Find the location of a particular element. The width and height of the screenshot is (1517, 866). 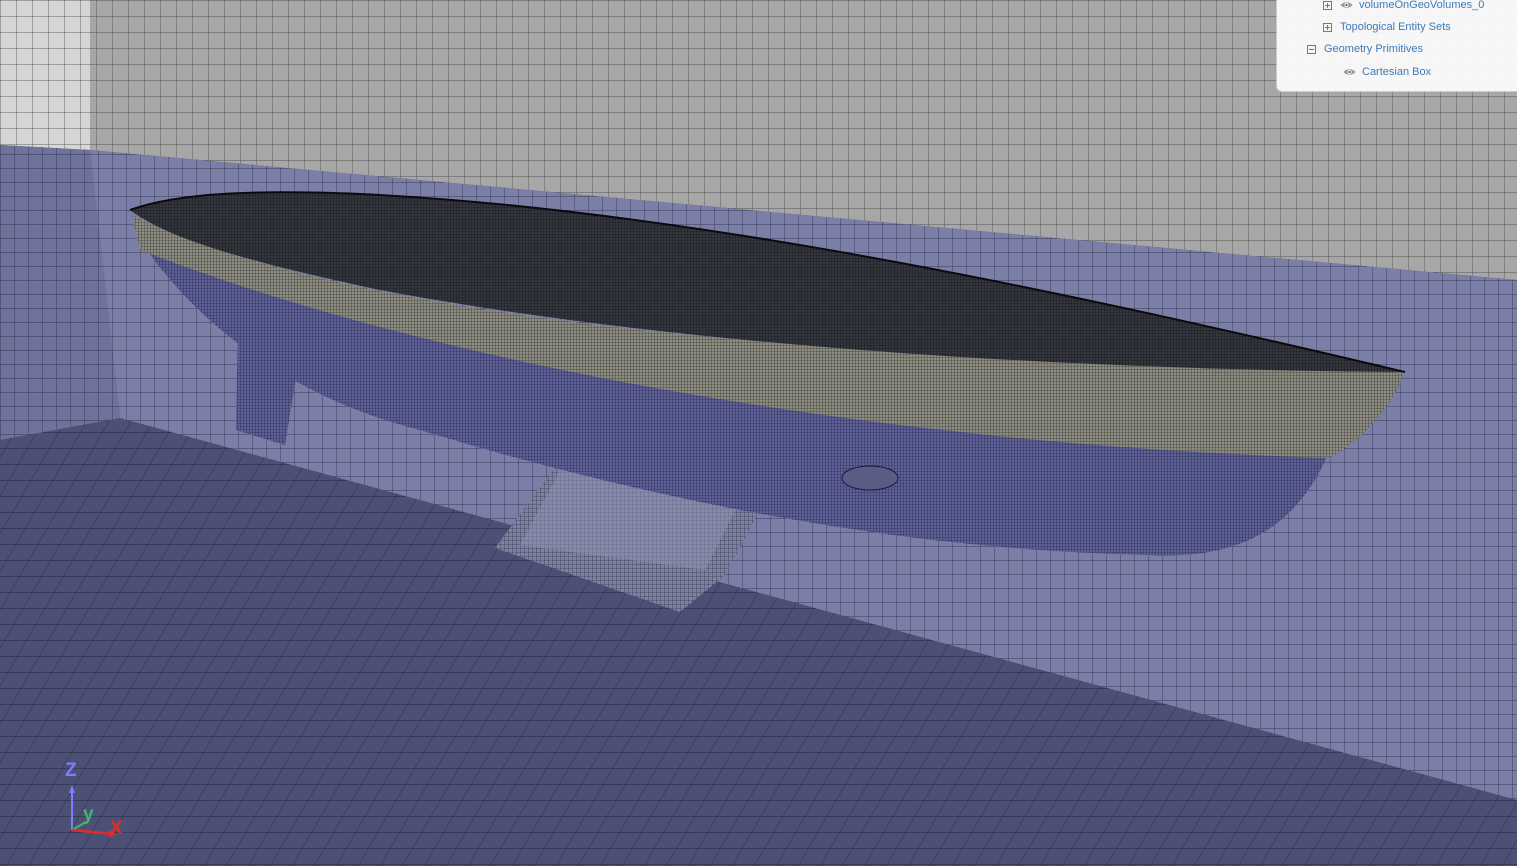

tree-item-cartesian-box: Cartesian Box is located at coordinates (1387, 72).